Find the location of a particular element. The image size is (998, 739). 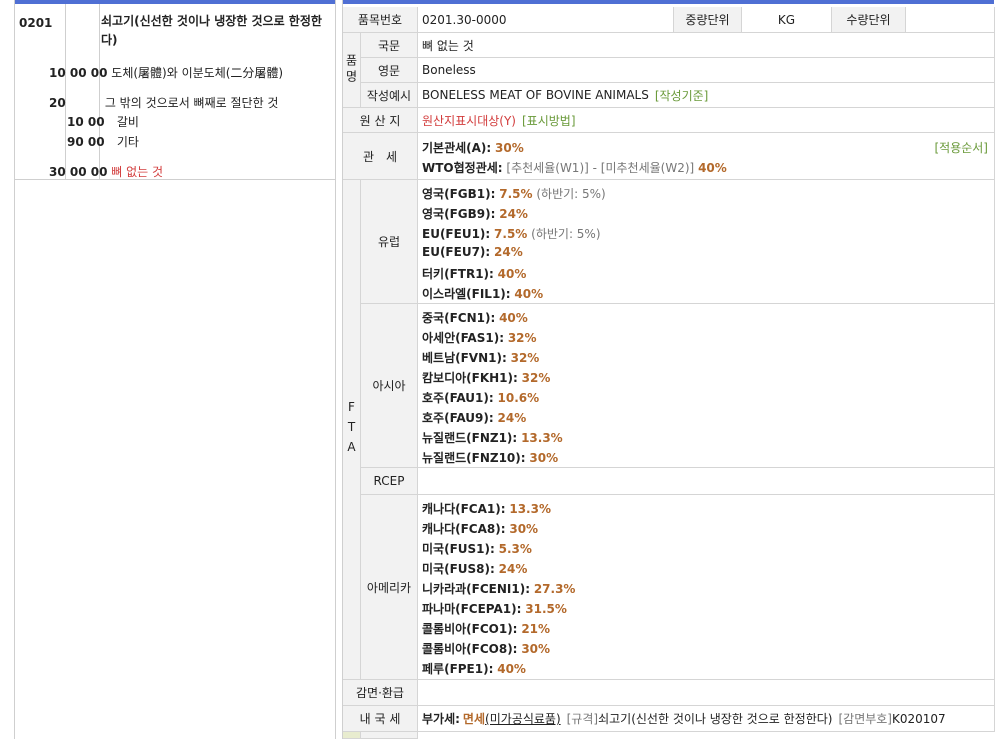

heading-description: 쇠고기(신선한 것이나 냉장한 것으로 한정한다) is located at coordinates (217, 31).